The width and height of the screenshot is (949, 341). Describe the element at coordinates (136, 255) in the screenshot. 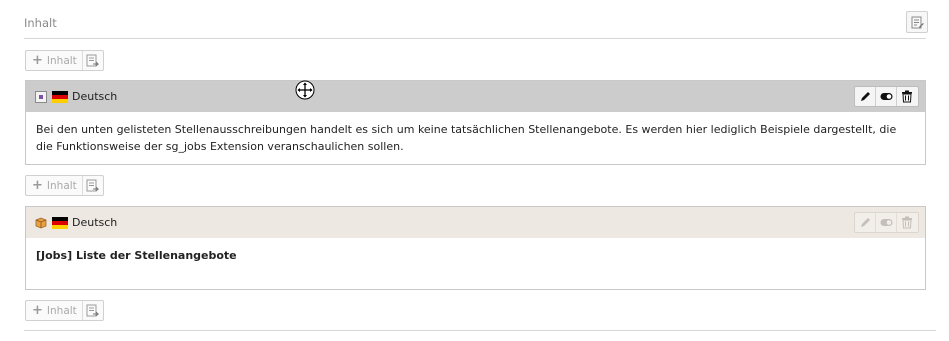

I see `element-body-text: [Jobs] Liste der Stellenangebote` at that location.